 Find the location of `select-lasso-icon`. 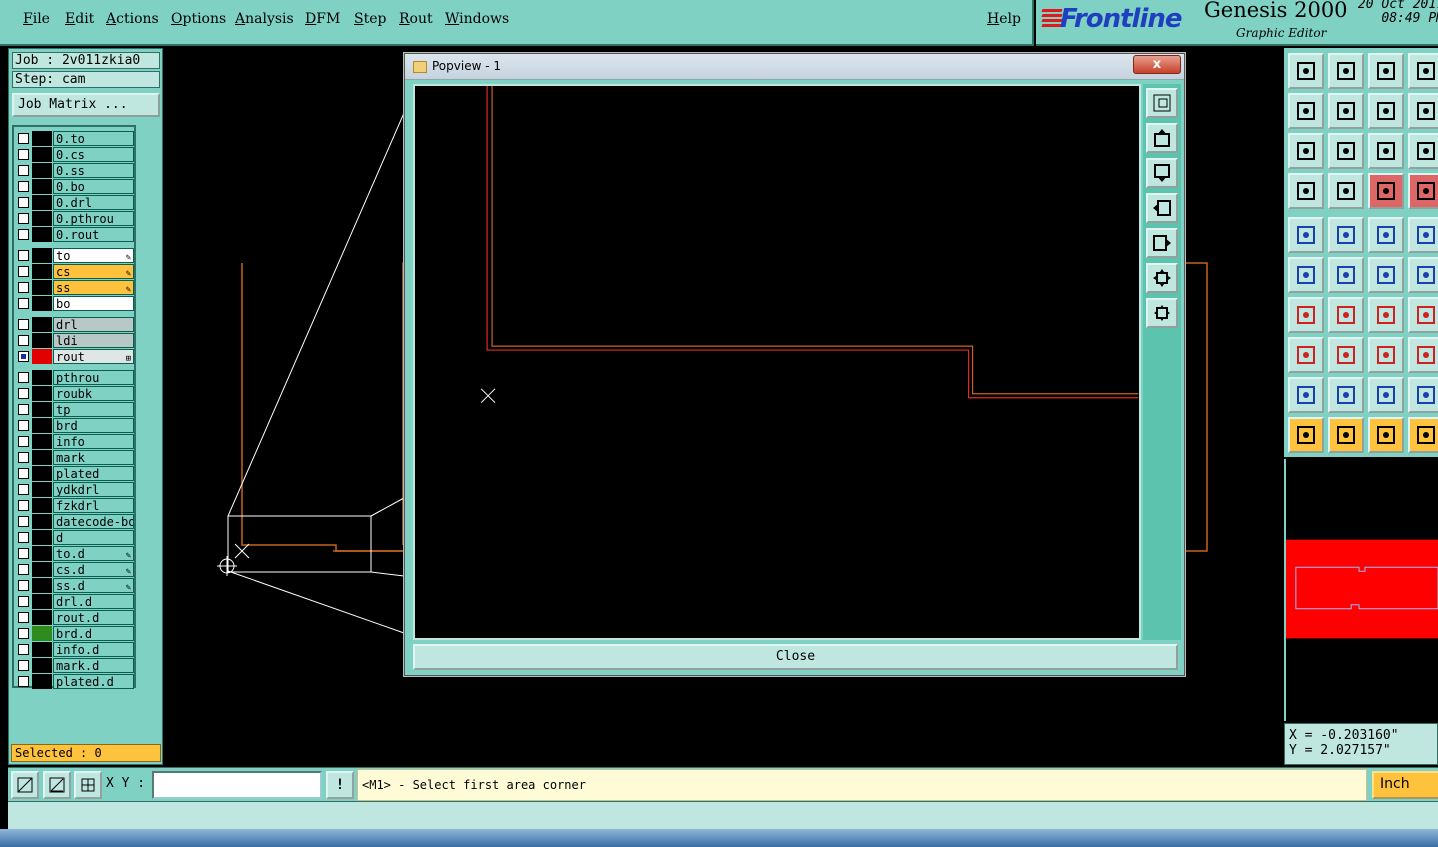

select-lasso-icon is located at coordinates (1386, 435).